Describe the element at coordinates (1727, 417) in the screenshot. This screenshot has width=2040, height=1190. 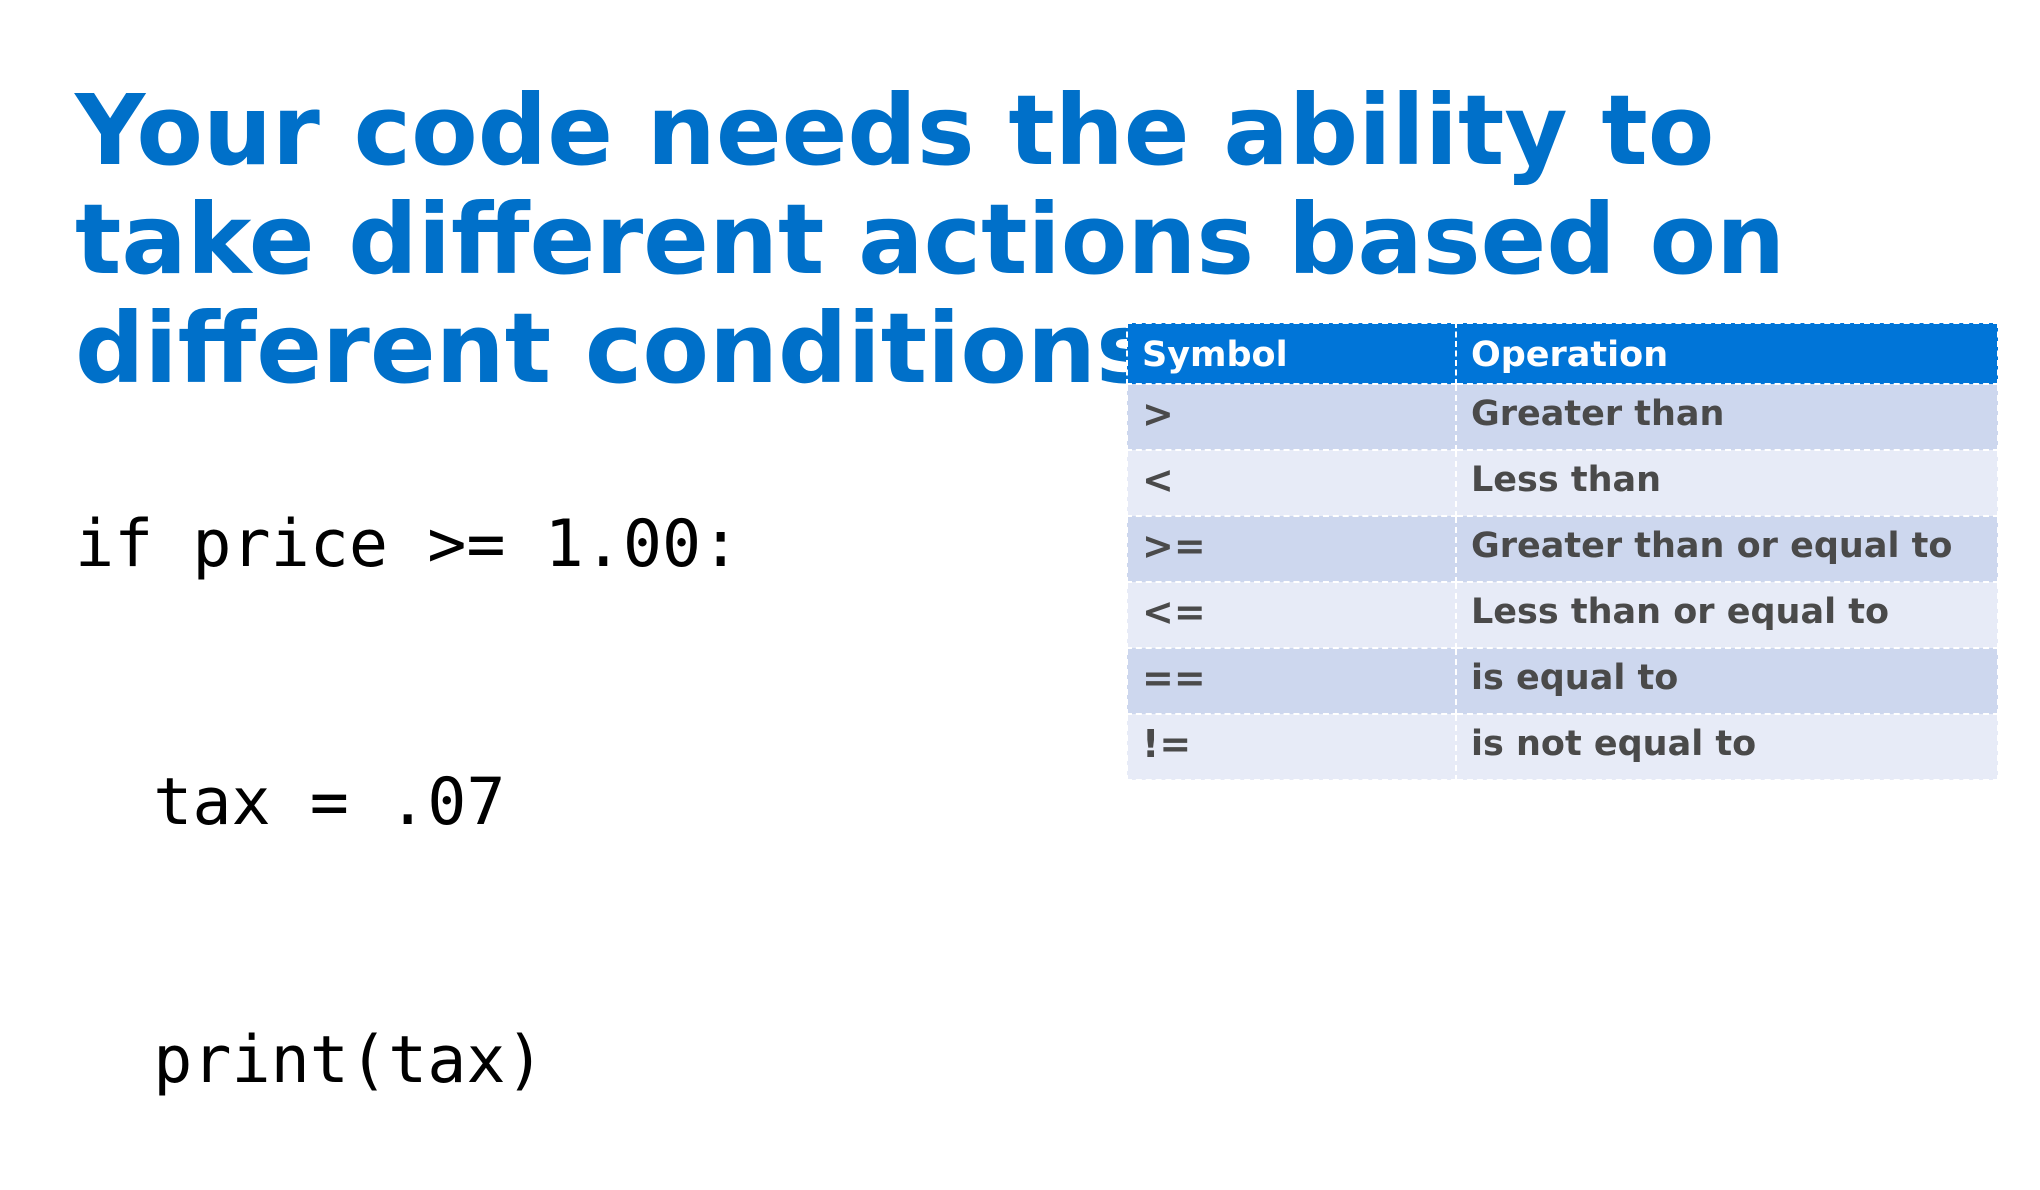
I see `operation-cell: Greater than` at that location.